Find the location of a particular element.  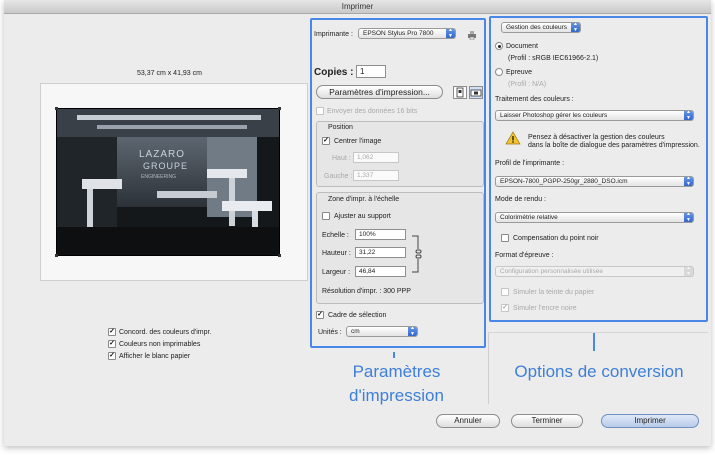

paper-white-checkbox: ✓ is located at coordinates (112, 356).